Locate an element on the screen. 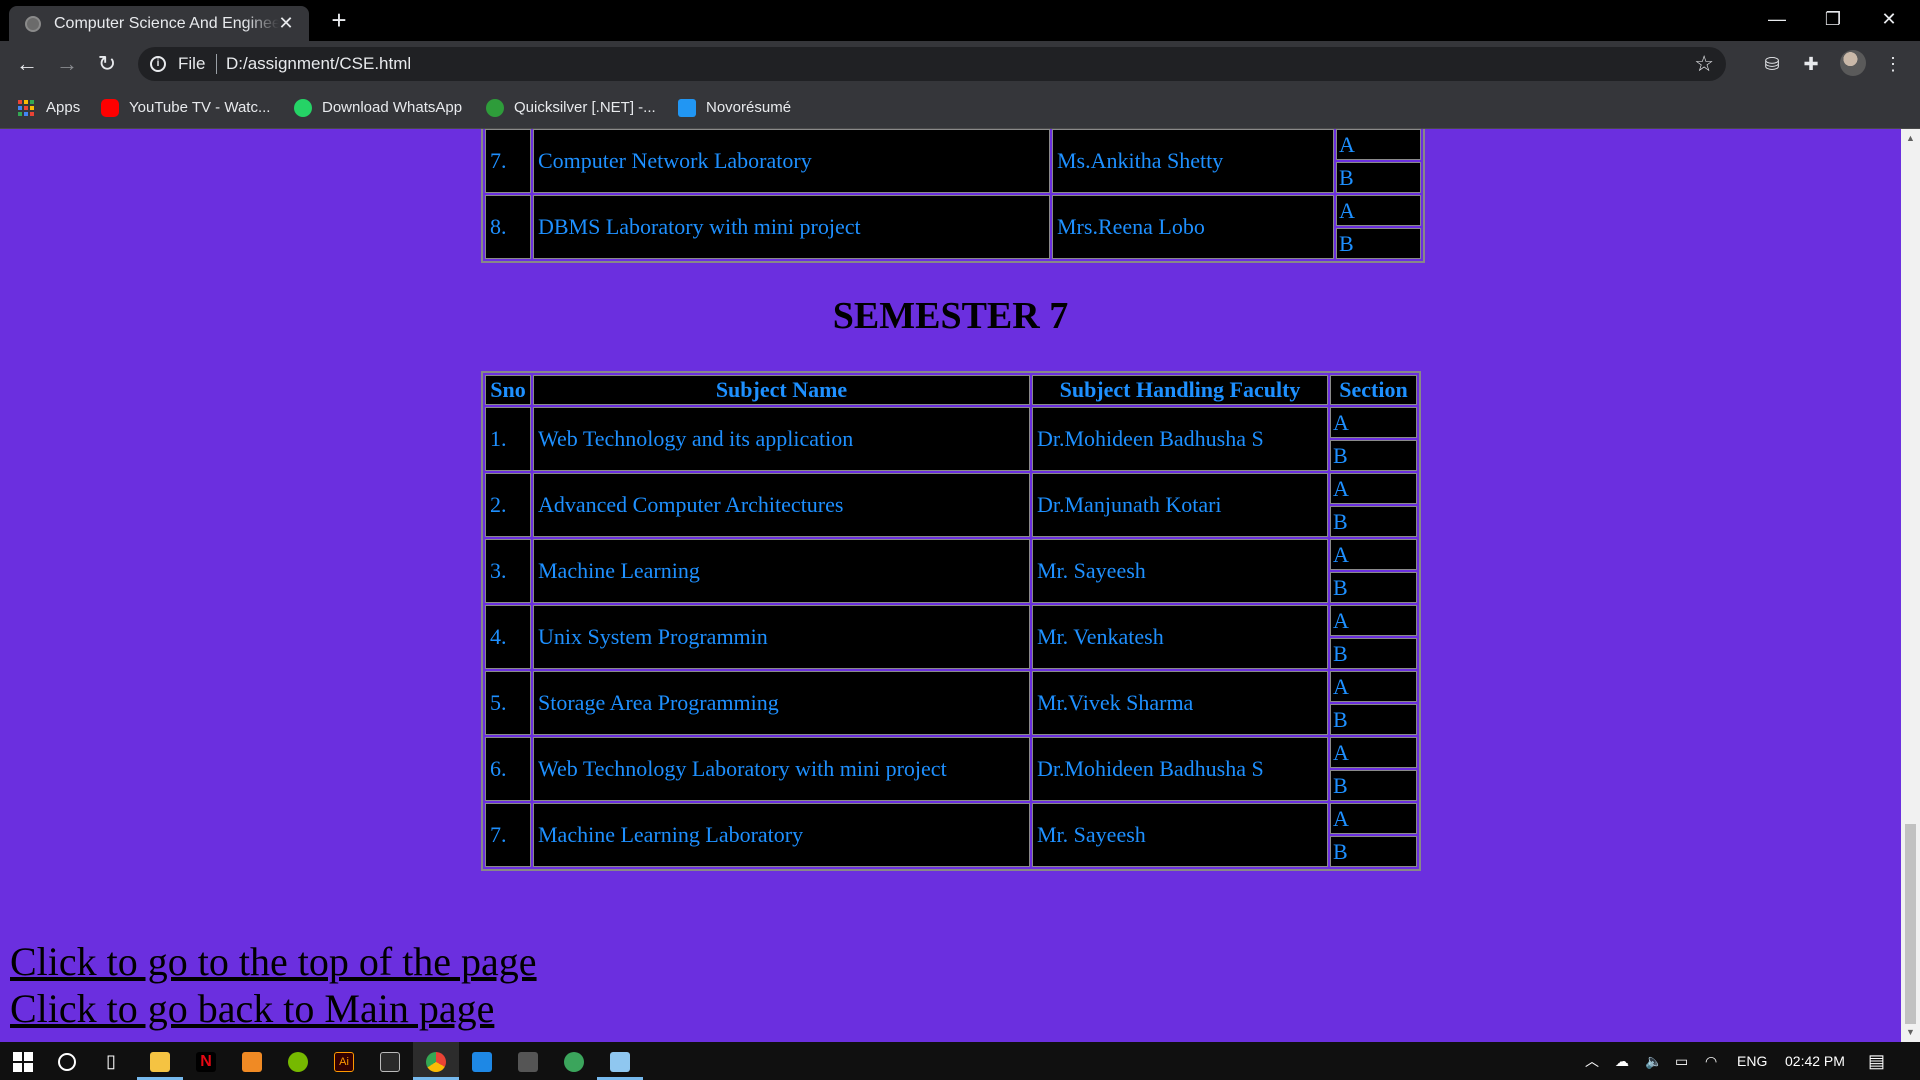 Image resolution: width=1920 pixels, height=1080 pixels. taskbar-app-blue is located at coordinates (482, 1061).